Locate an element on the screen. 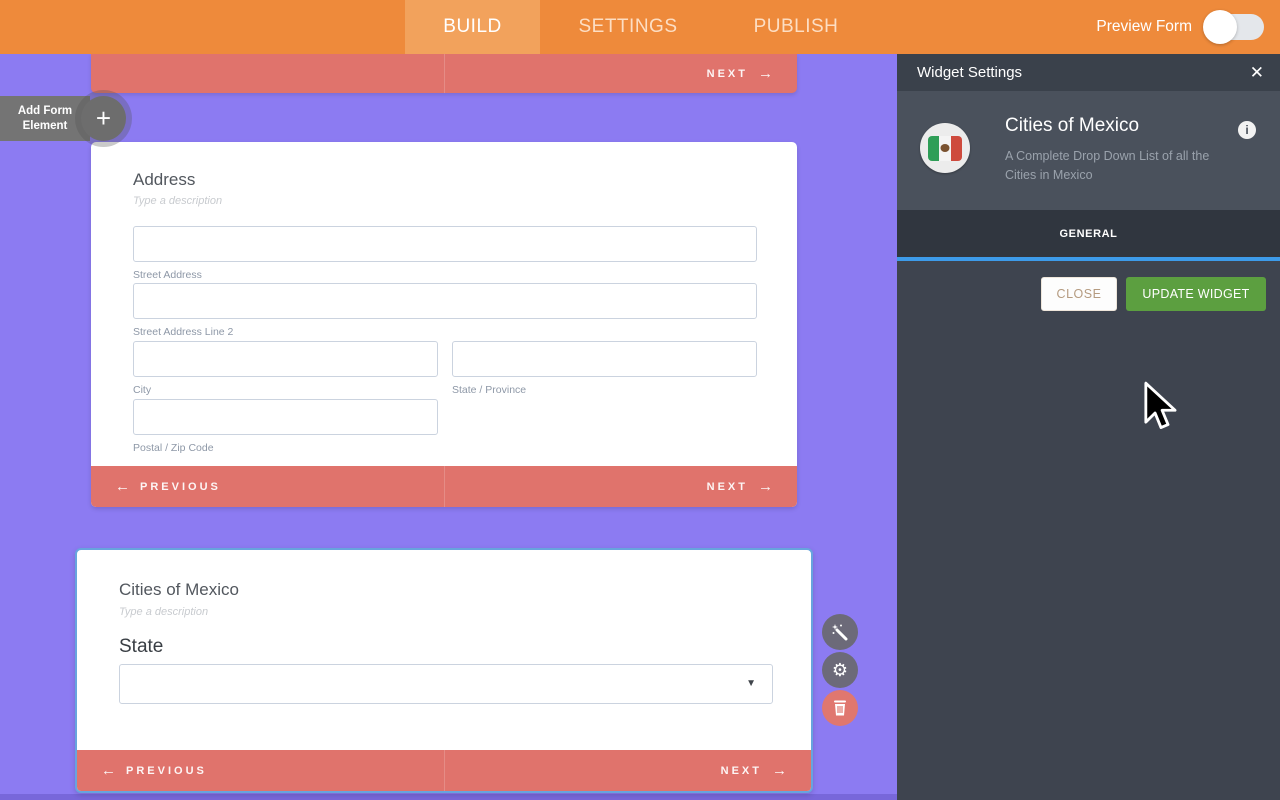  state-dropdown: ▼ is located at coordinates (446, 684).